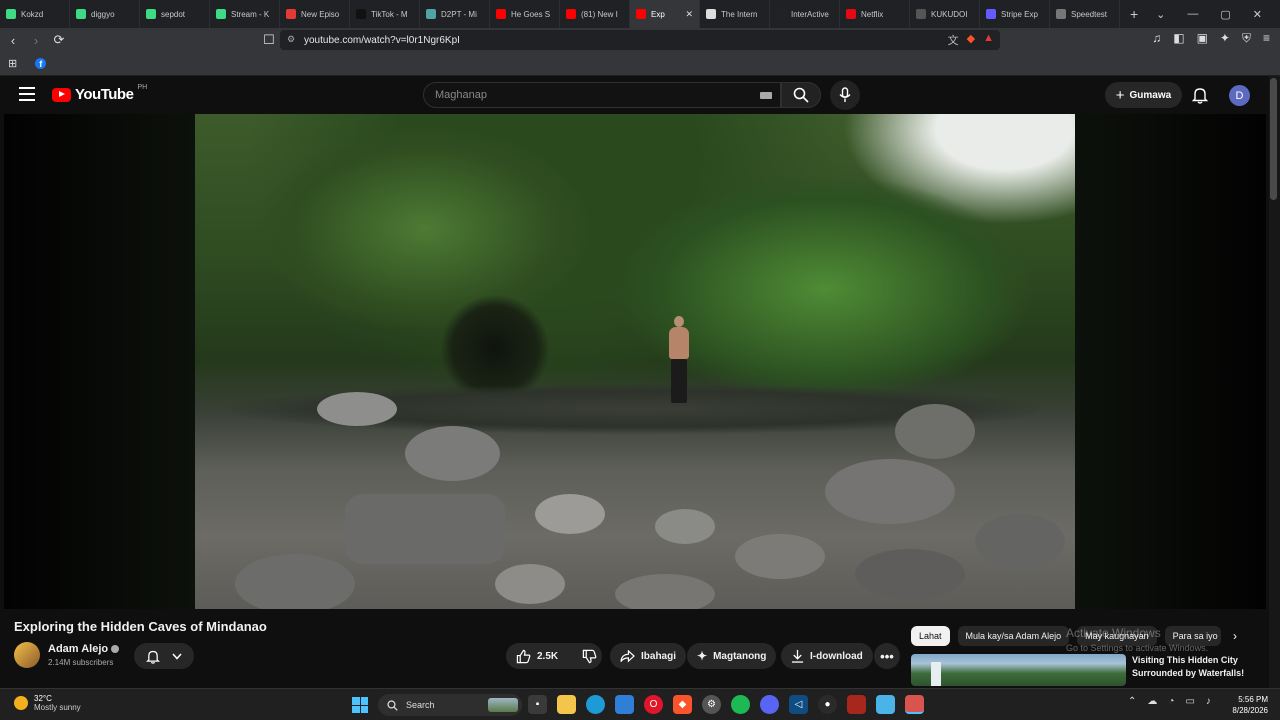  I want to click on opera-icon: O, so click(653, 704).